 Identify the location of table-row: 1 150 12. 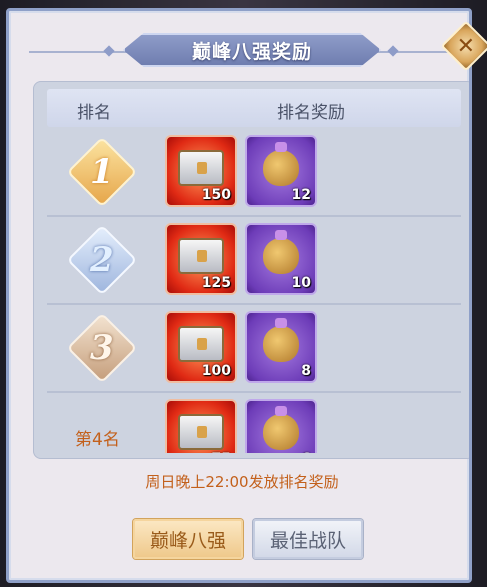
(254, 172).